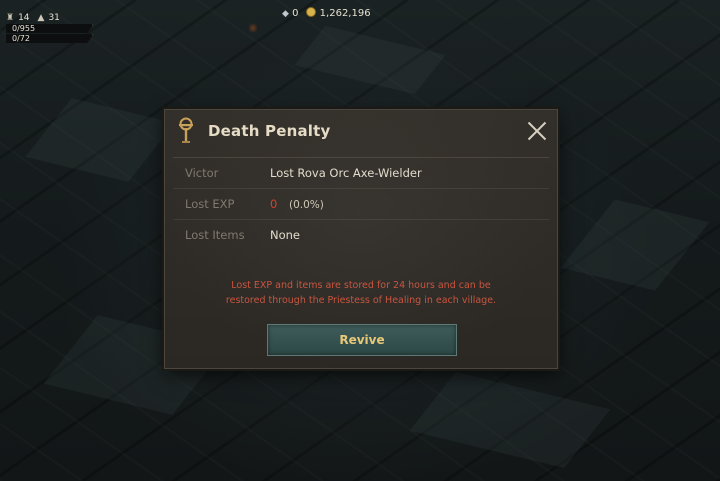  What do you see at coordinates (362, 340) in the screenshot?
I see `revive-button: Revive` at bounding box center [362, 340].